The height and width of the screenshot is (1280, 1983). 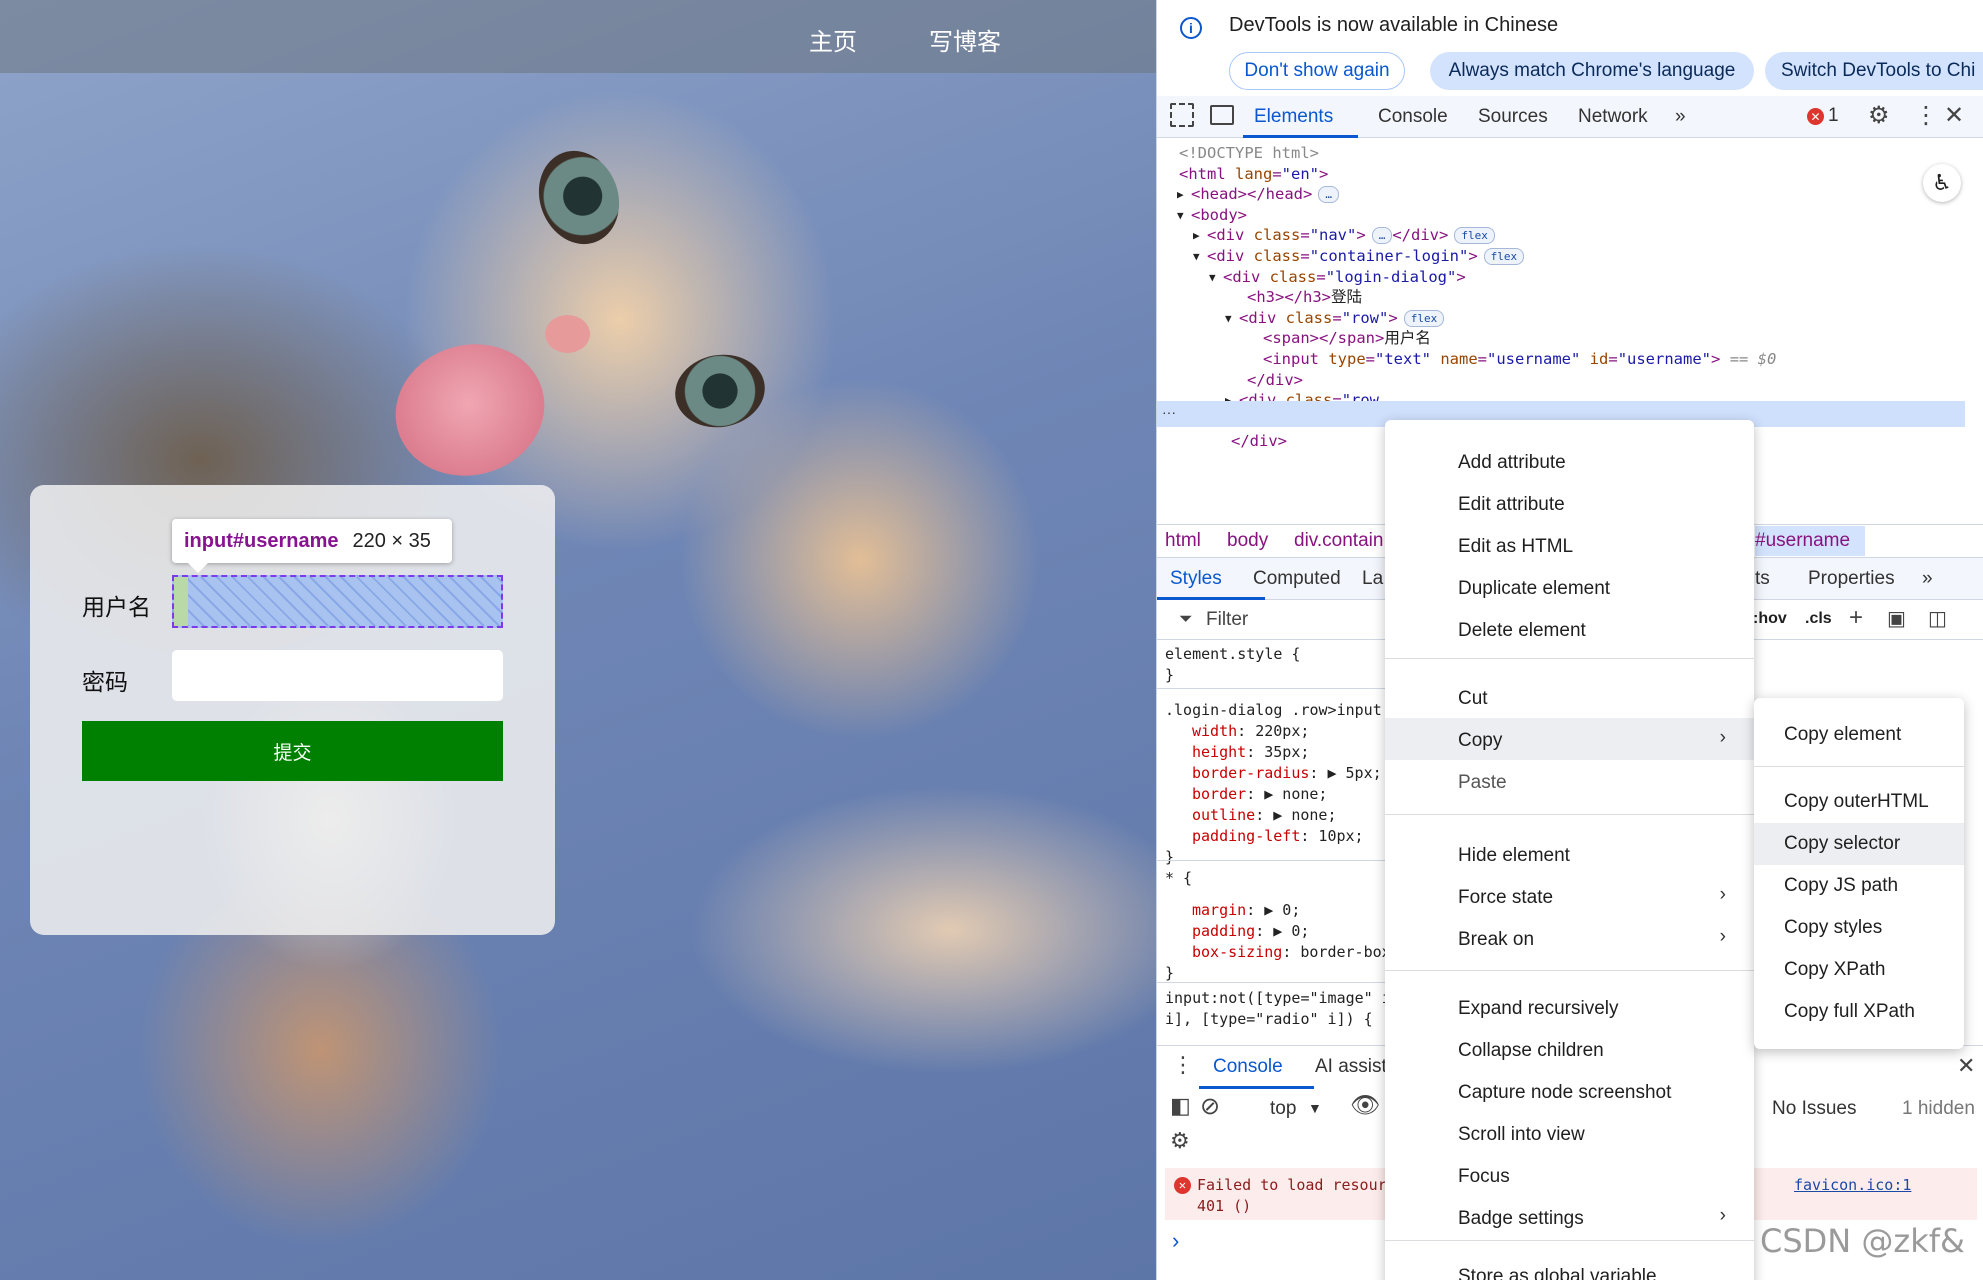 What do you see at coordinates (1512, 463) in the screenshot?
I see `context-menu-item: Add attribute` at bounding box center [1512, 463].